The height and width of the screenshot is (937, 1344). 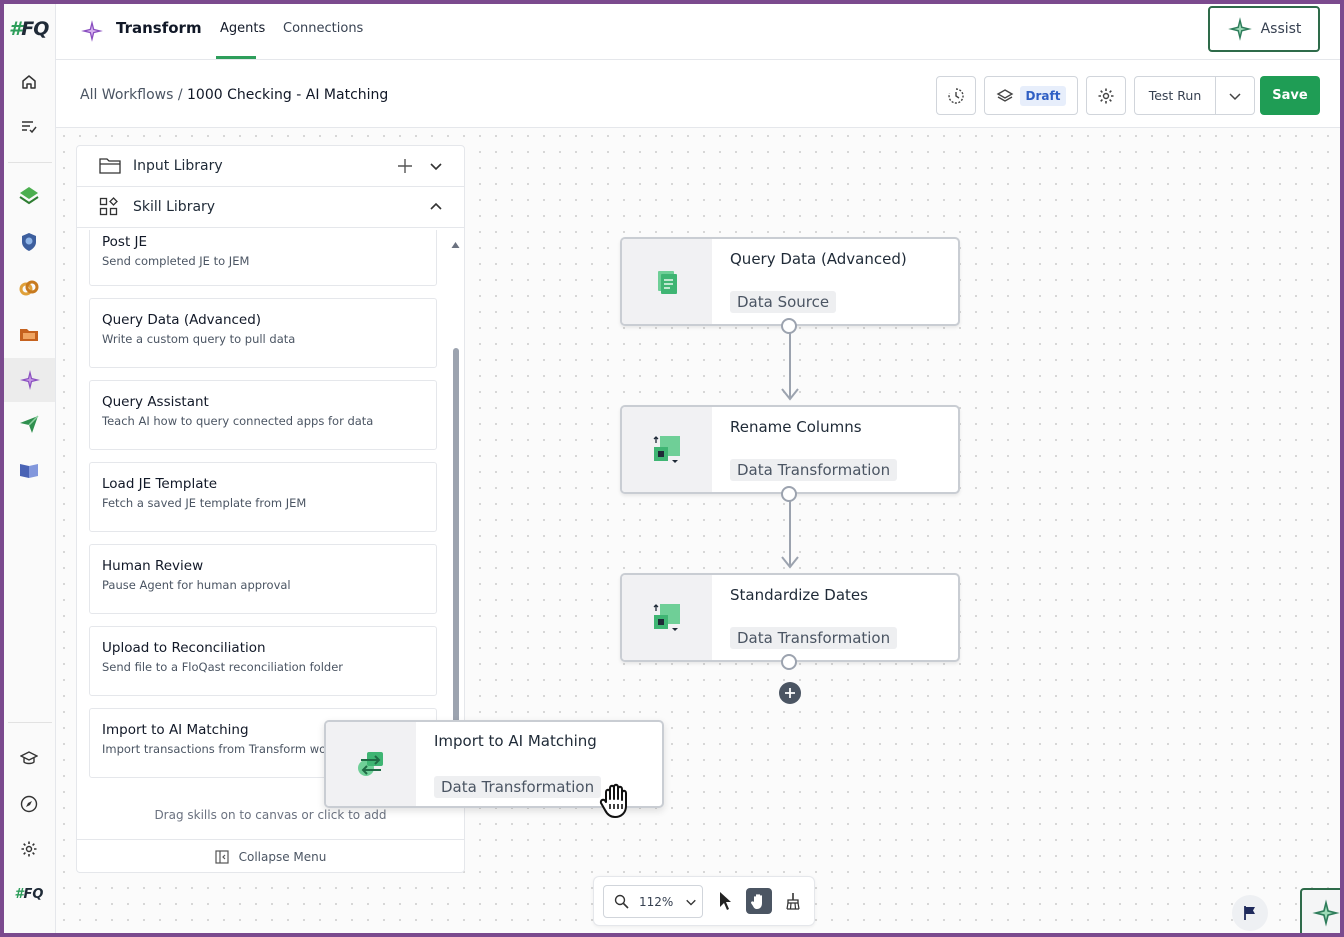 I want to click on clean-up-tool-button, so click(x=793, y=901).